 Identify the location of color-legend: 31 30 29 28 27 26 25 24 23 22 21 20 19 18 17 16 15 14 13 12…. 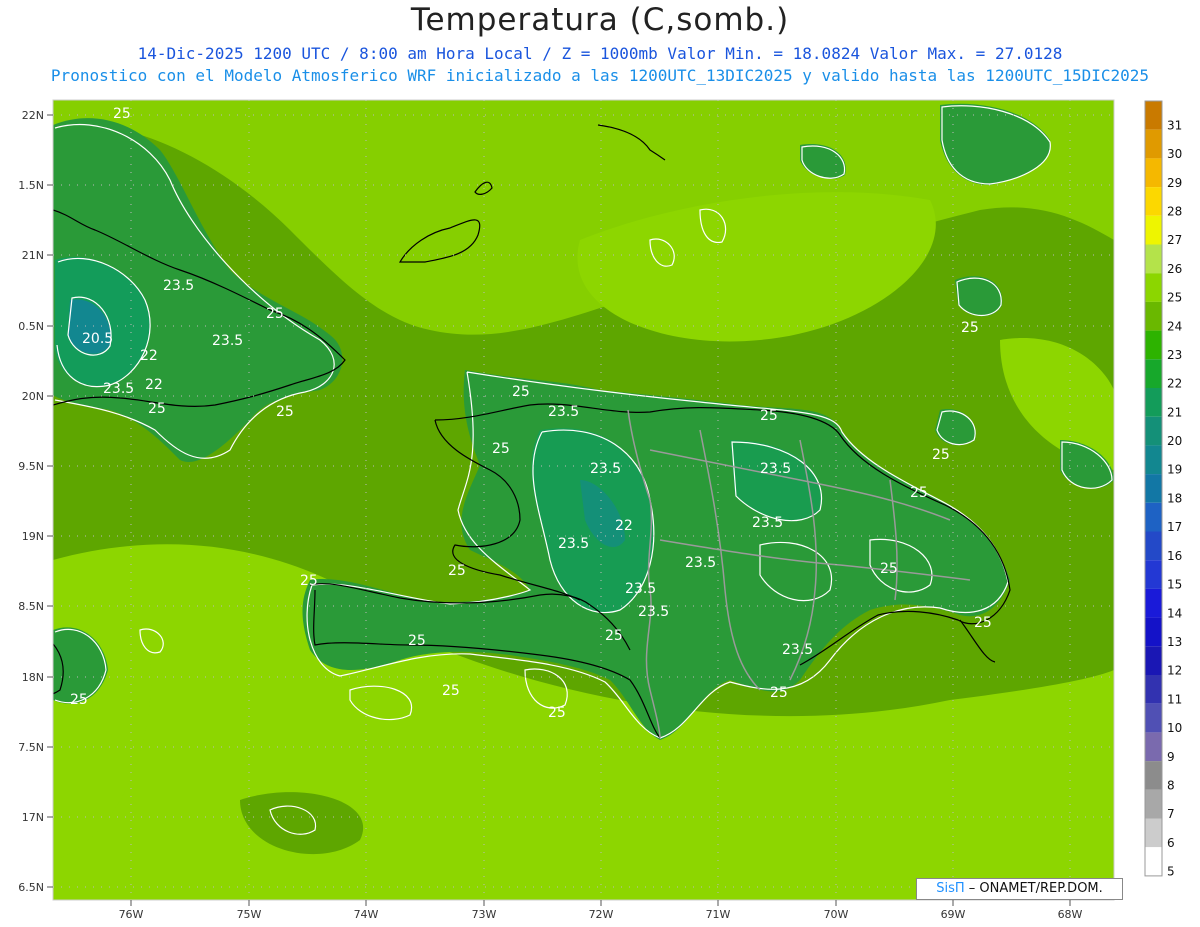
(1163, 489).